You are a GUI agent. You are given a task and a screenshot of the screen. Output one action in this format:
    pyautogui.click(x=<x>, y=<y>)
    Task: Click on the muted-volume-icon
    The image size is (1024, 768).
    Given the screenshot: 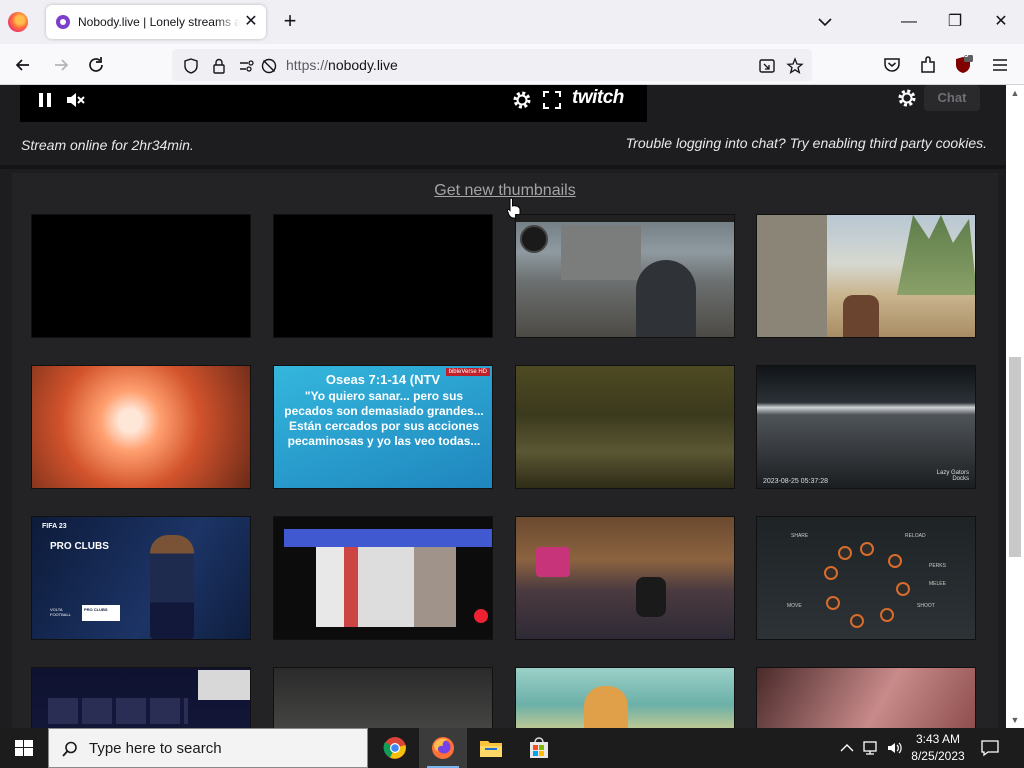 What is the action you would take?
    pyautogui.click(x=75, y=100)
    